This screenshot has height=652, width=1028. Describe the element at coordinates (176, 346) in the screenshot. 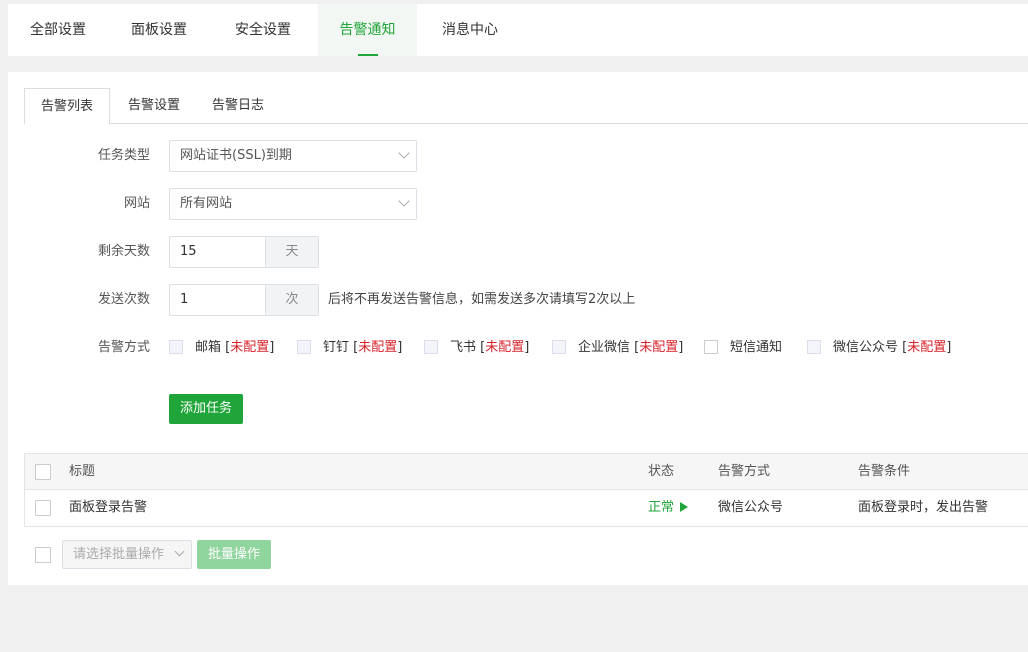

I see `method-email-checkbox` at that location.